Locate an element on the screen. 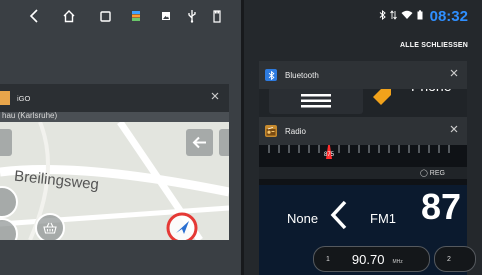 The width and height of the screenshot is (482, 275). preset-button-1: 1 90.70 MHz is located at coordinates (371, 259).